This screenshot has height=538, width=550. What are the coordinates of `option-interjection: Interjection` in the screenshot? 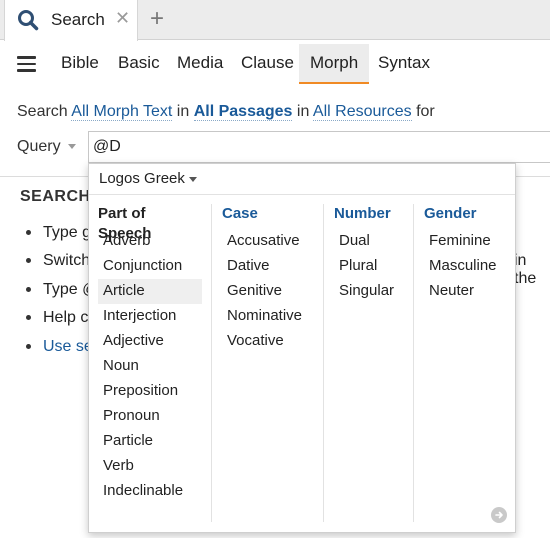 It's located at (150, 316).